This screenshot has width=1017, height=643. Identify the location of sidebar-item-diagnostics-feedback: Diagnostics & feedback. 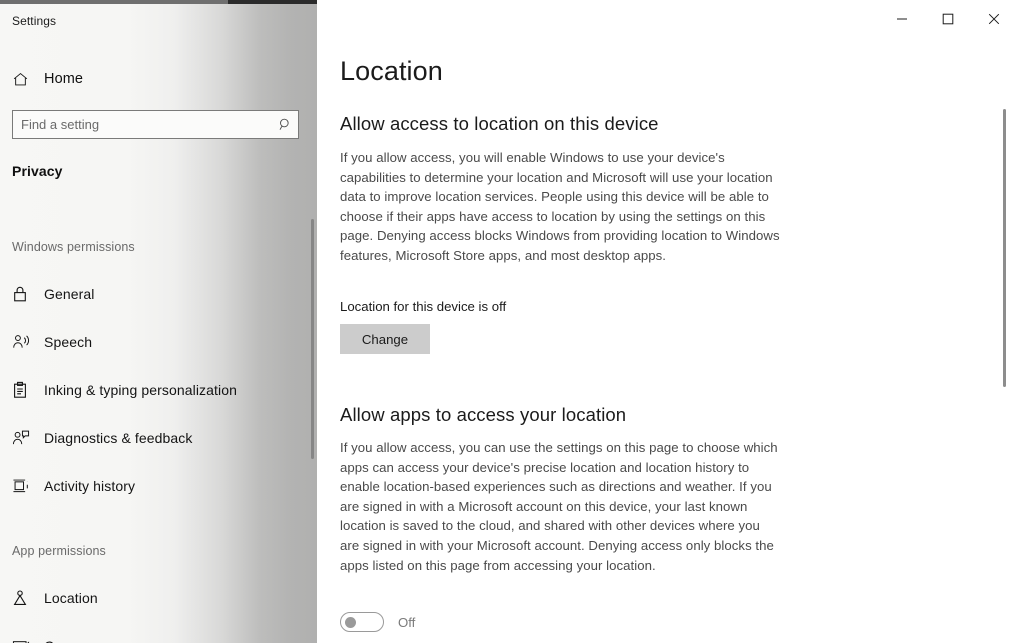
(147, 438).